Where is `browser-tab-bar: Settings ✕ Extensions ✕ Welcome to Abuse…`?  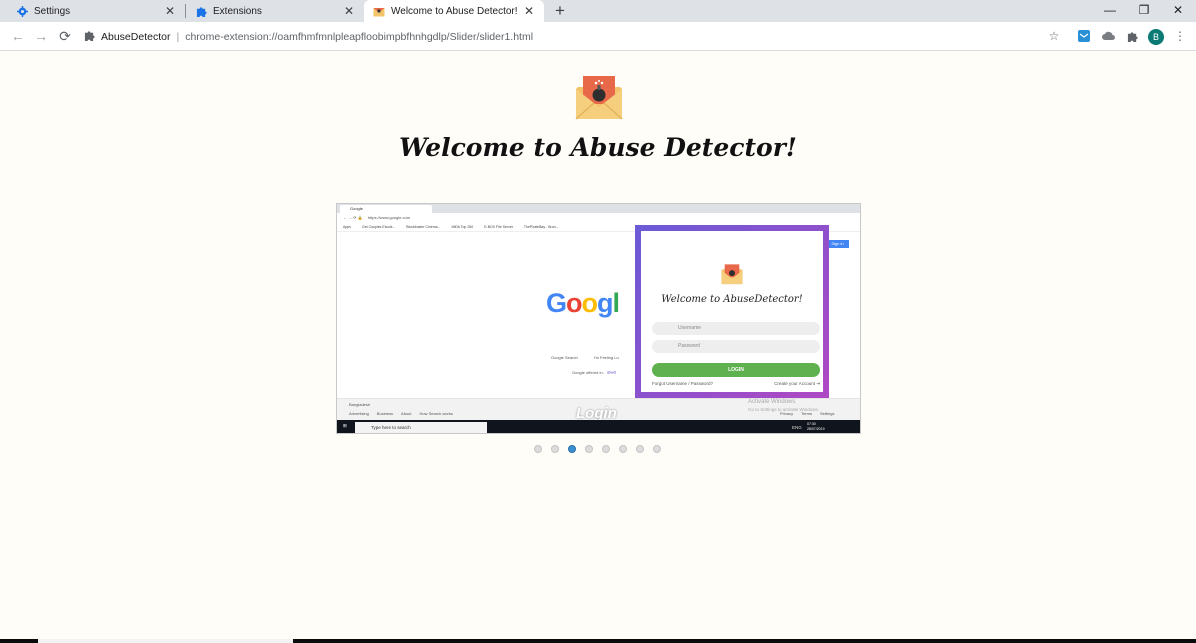 browser-tab-bar: Settings ✕ Extensions ✕ Welcome to Abuse… is located at coordinates (598, 11).